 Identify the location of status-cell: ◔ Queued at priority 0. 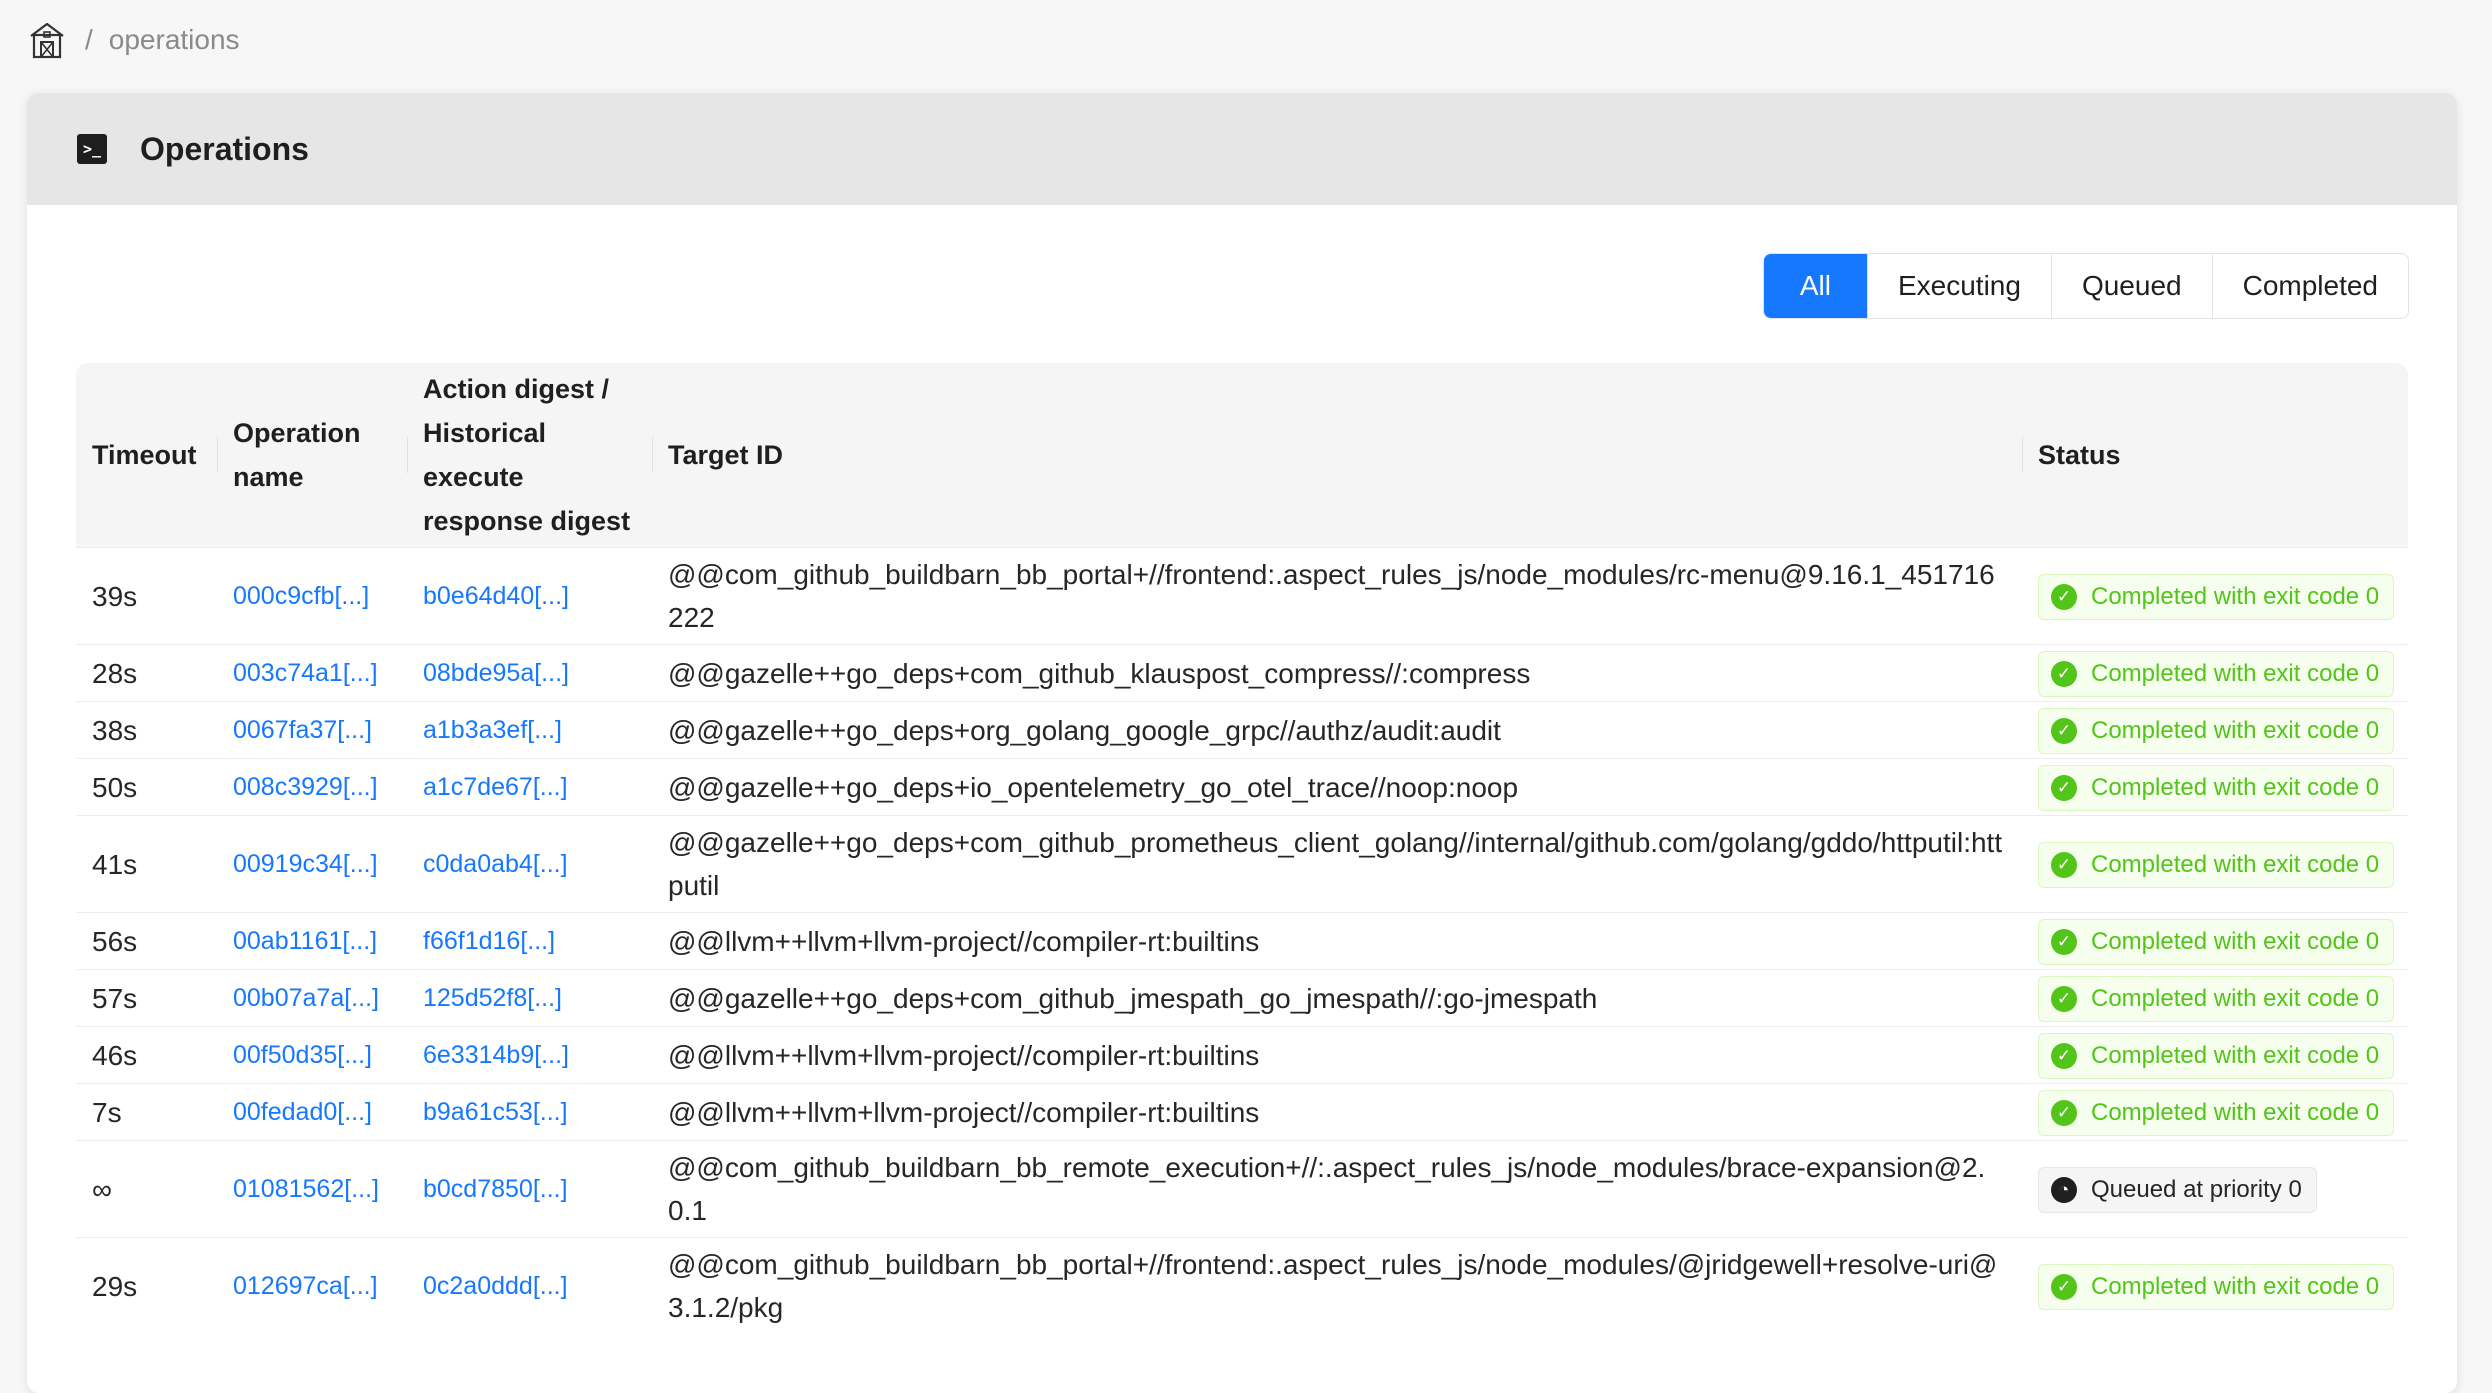
(2215, 1189).